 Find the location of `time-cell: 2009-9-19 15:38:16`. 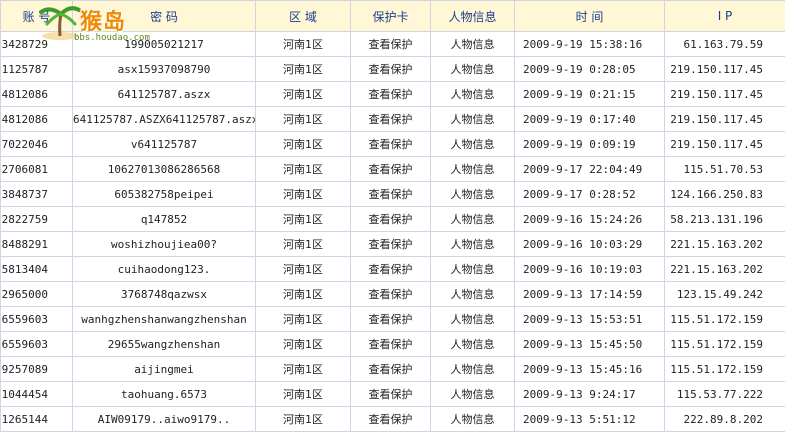

time-cell: 2009-9-19 15:38:16 is located at coordinates (590, 44).